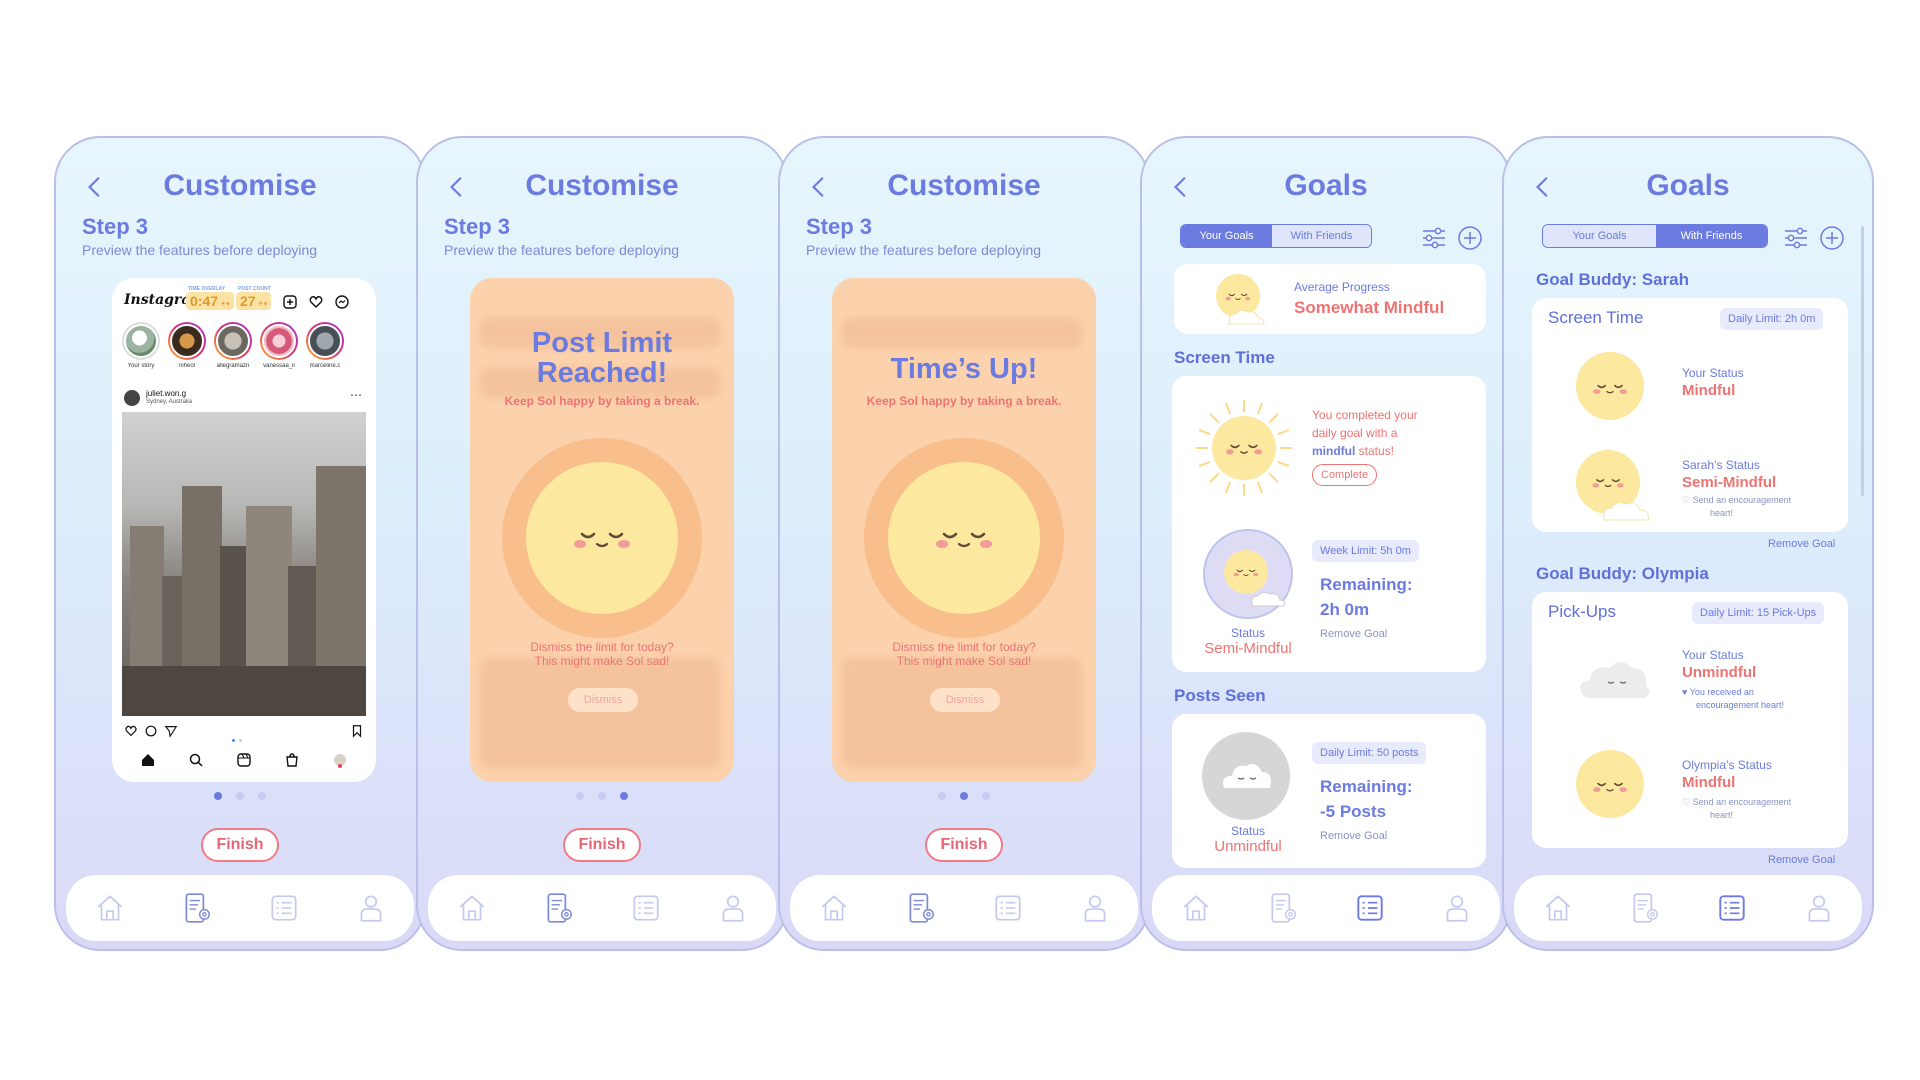 The height and width of the screenshot is (1080, 1920). What do you see at coordinates (290, 302) in the screenshot?
I see `new-post-icon` at bounding box center [290, 302].